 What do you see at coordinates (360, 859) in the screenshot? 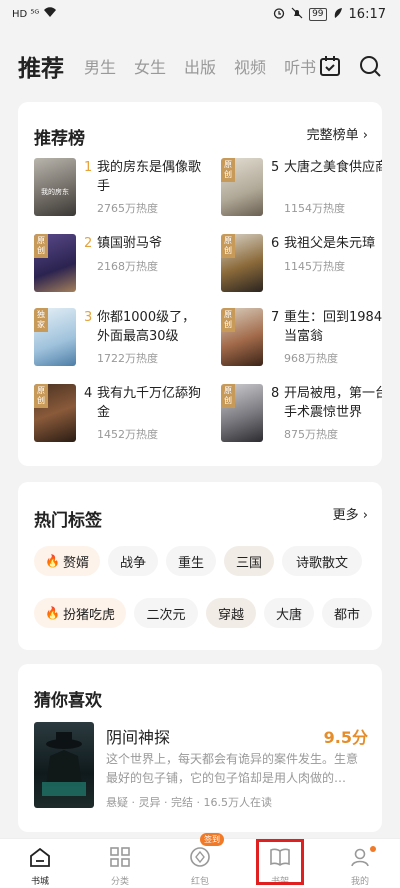
I see `user-icon` at bounding box center [360, 859].